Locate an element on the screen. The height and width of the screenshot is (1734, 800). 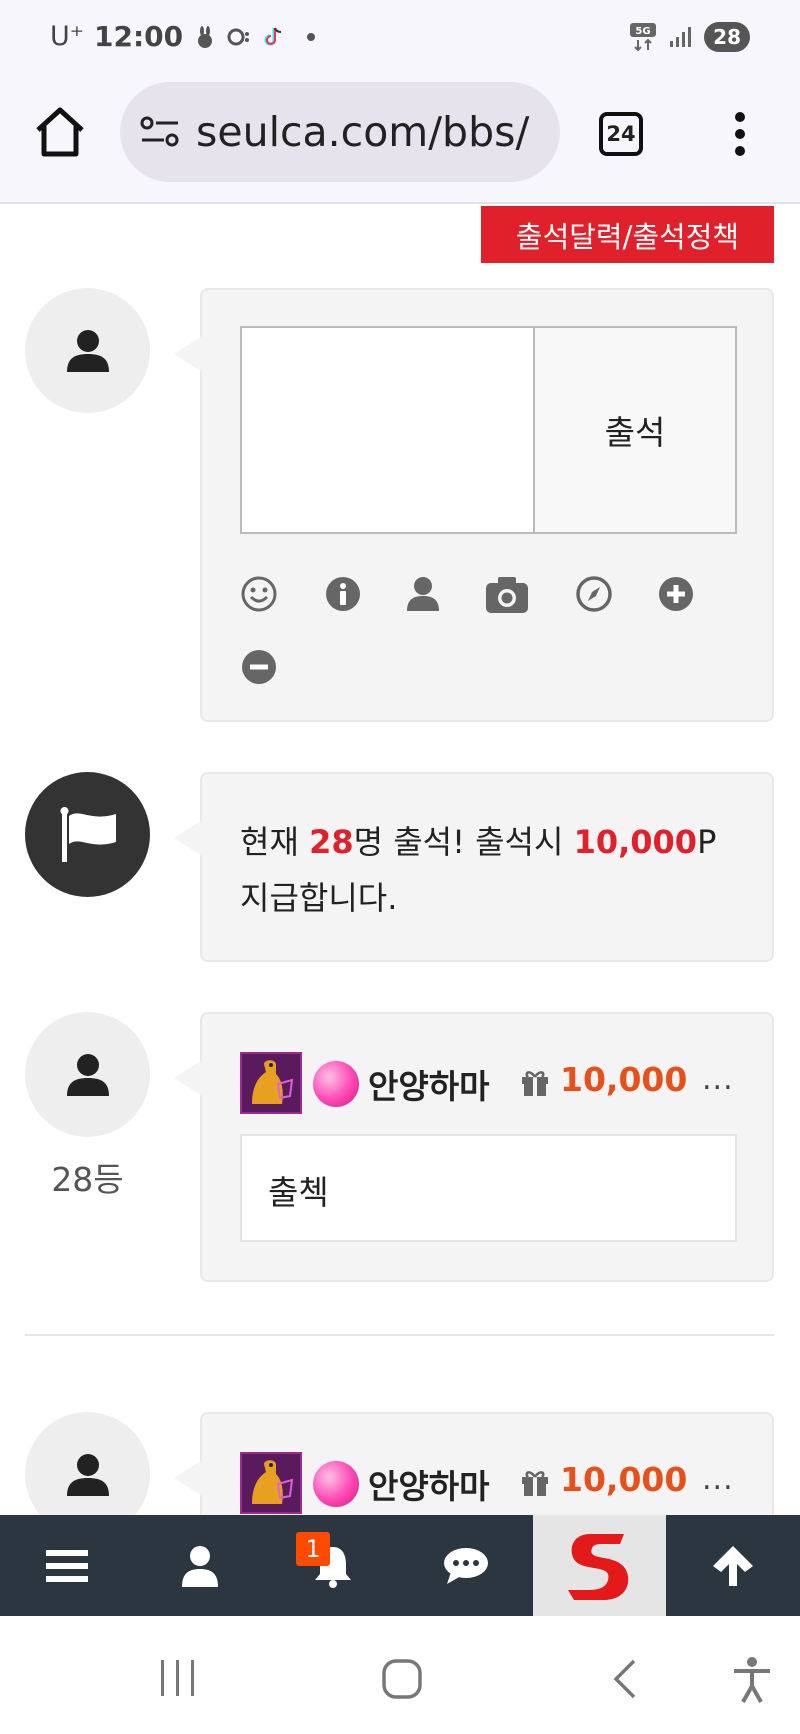
my-avatar is located at coordinates (87, 350).